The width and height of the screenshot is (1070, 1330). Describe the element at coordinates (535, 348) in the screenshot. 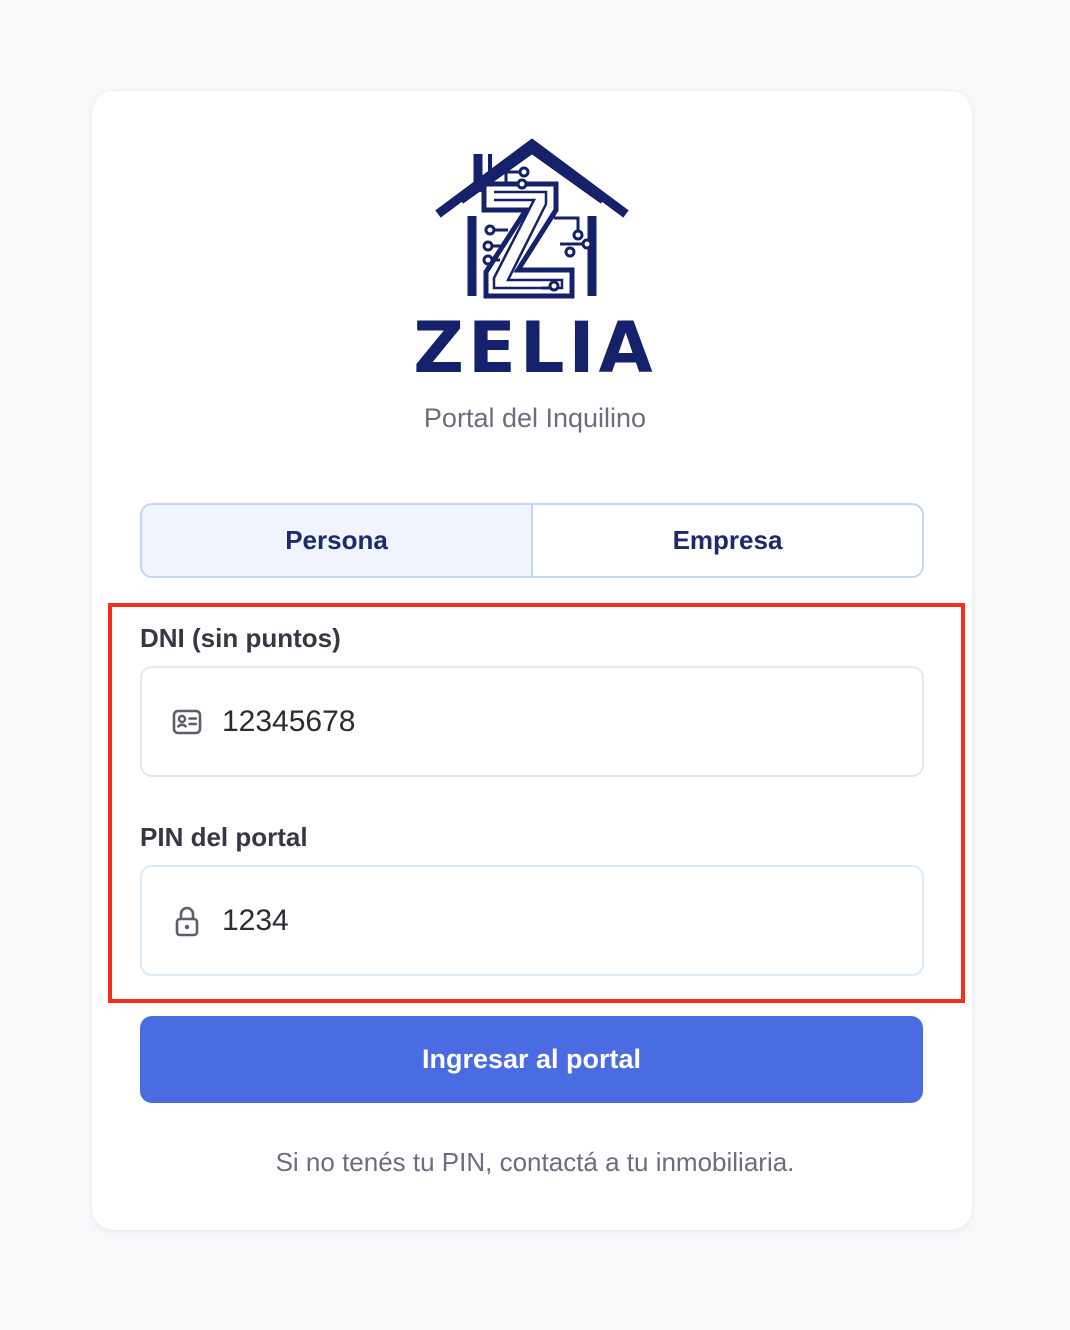

I see `brand-wordmark: ZELIA` at that location.